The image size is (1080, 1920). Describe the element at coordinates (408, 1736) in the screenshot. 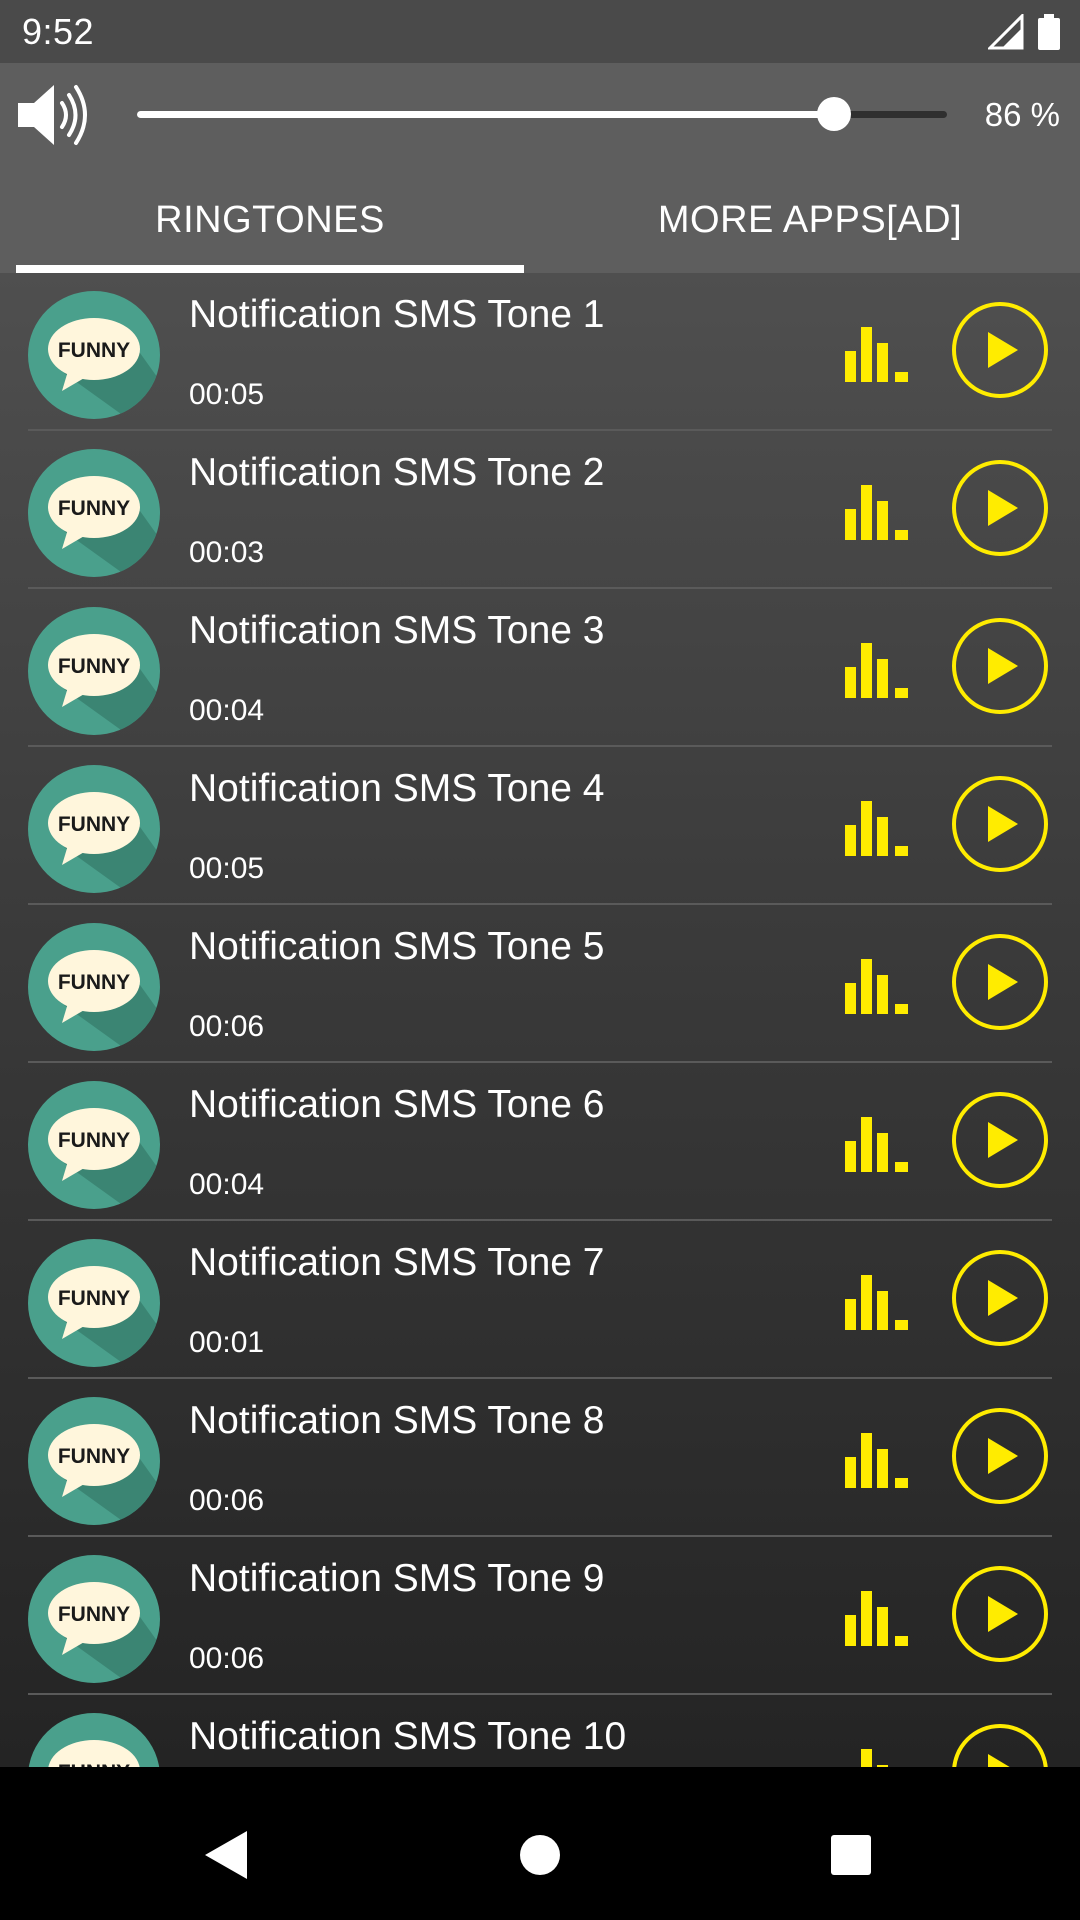

I see `ringtone-title: Notification SMS Tone 10` at that location.